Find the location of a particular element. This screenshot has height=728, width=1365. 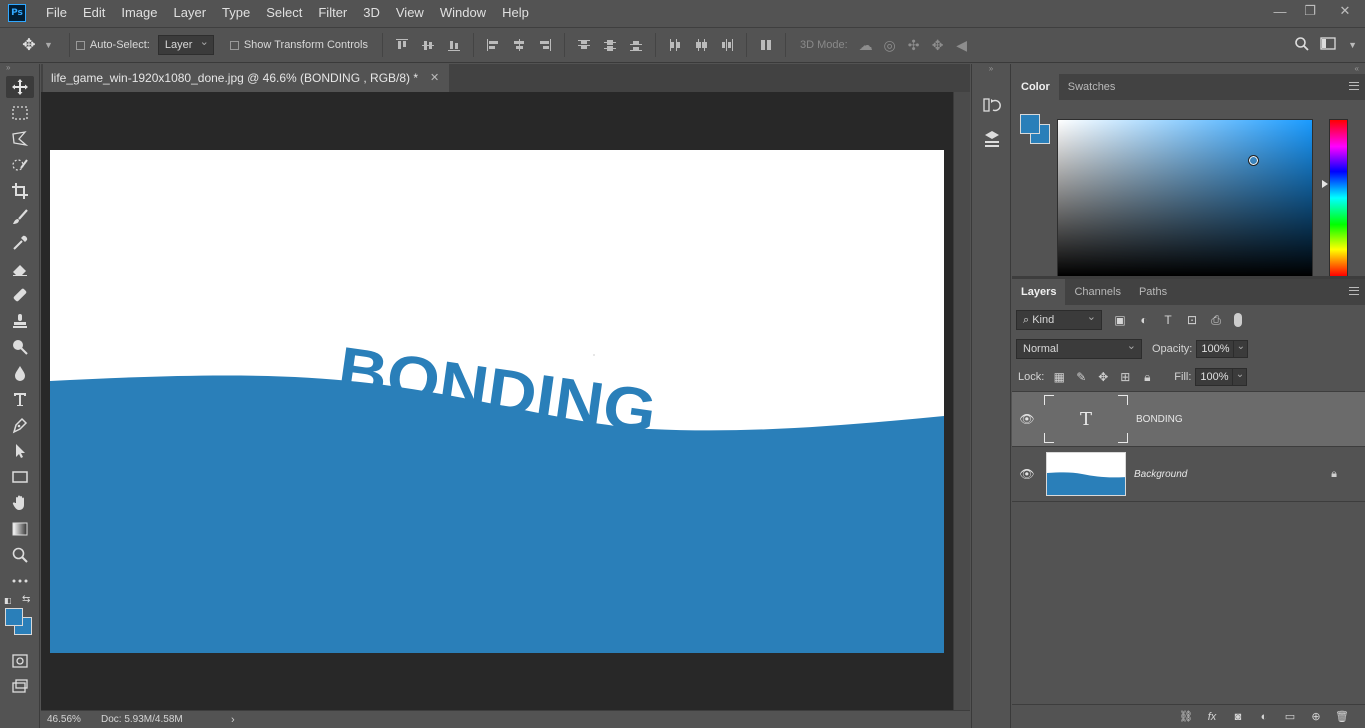

move-tool is located at coordinates (20, 87).